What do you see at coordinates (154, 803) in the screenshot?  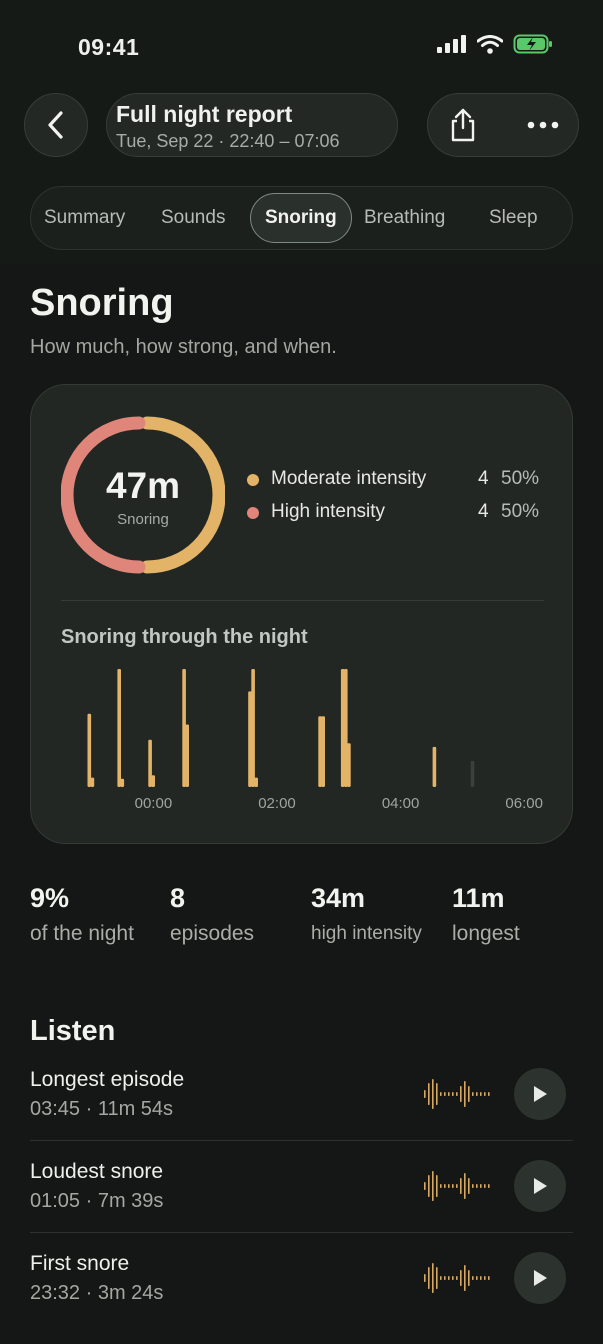 I see `x-tick-label: 00:00` at bounding box center [154, 803].